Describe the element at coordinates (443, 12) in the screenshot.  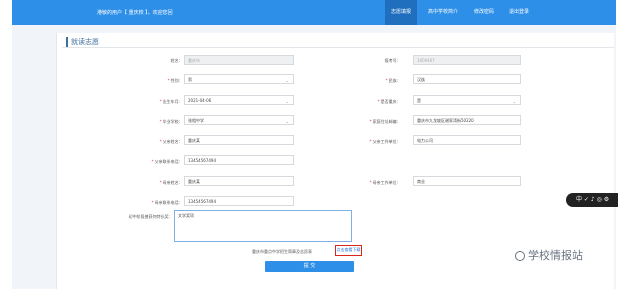
I see `nav-item-school-intro: 高中学校简介` at that location.